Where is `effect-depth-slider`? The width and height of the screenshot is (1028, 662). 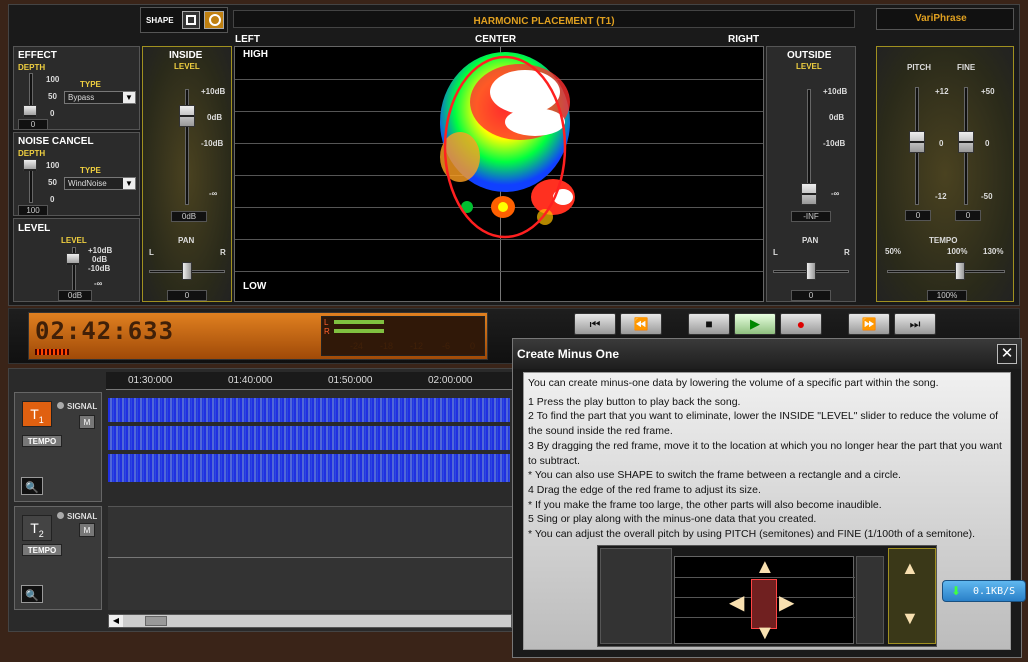 effect-depth-slider is located at coordinates (30, 111).